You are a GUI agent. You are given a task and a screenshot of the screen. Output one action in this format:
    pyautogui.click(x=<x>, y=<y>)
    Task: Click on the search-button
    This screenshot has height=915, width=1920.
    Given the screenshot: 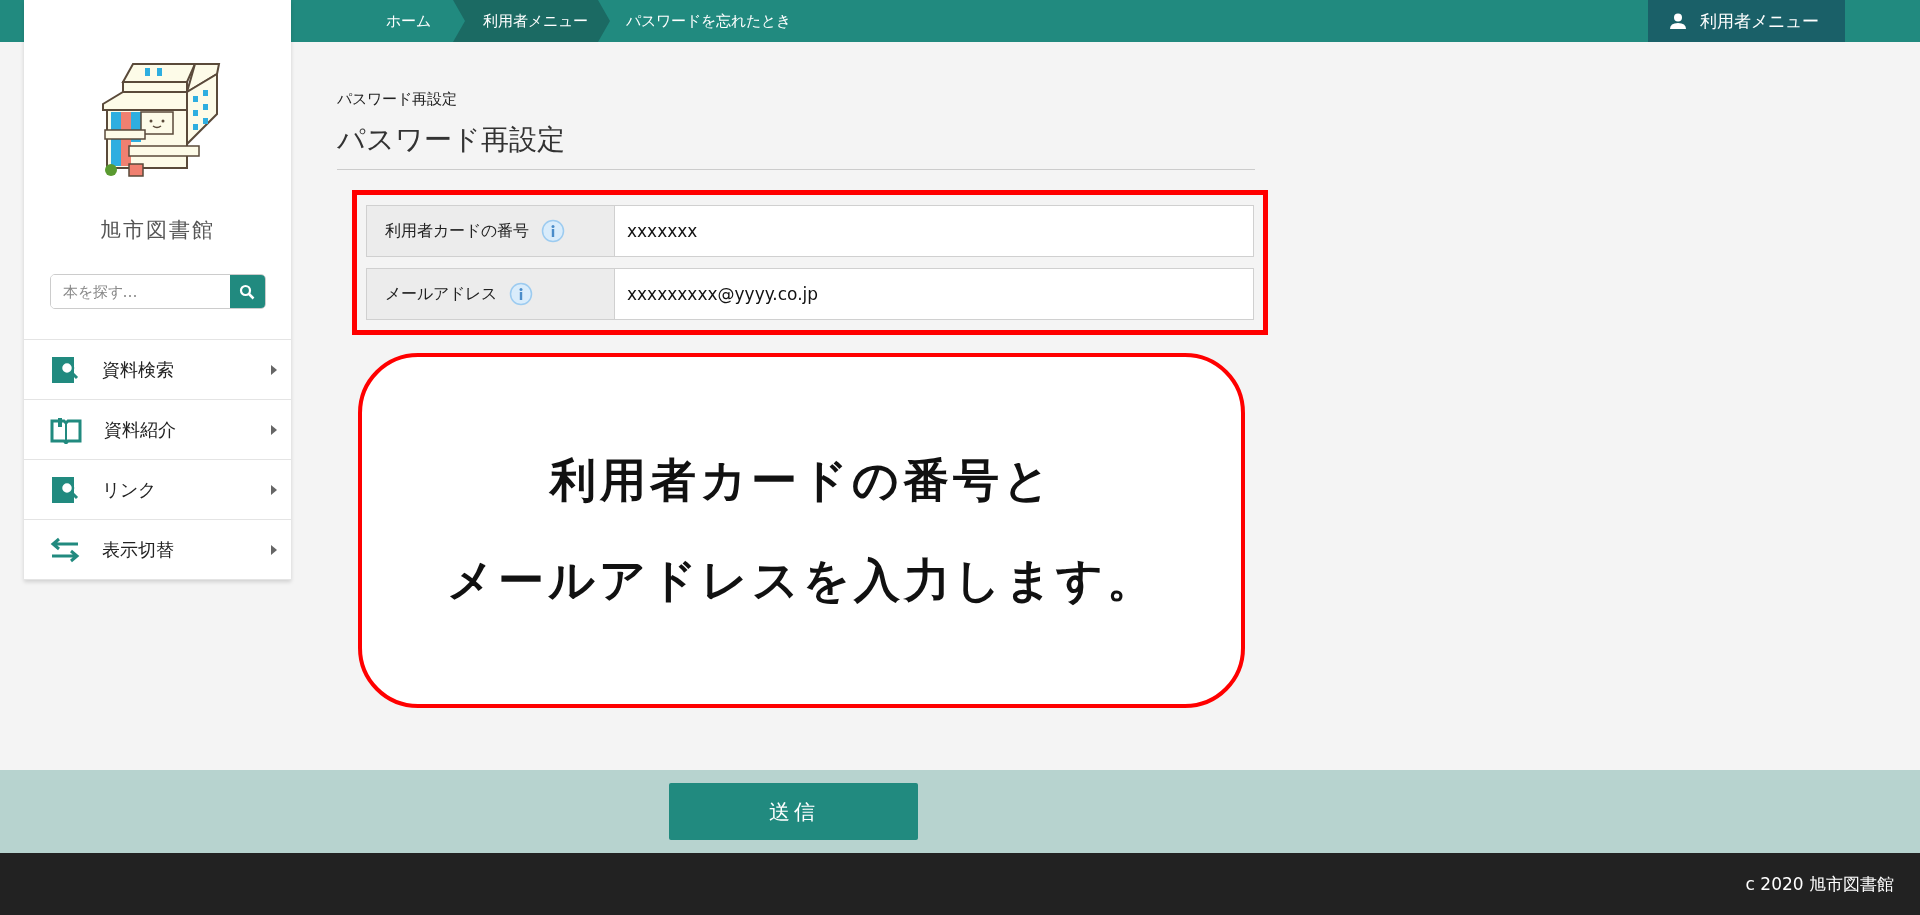 What is the action you would take?
    pyautogui.click(x=247, y=291)
    